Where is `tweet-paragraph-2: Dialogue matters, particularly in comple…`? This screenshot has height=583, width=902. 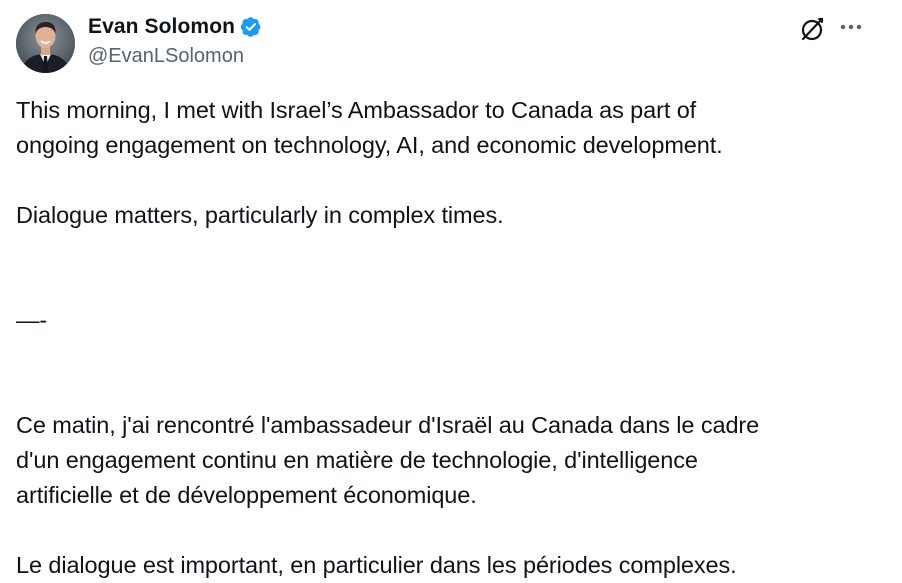 tweet-paragraph-2: Dialogue matters, particularly in comple… is located at coordinates (260, 215).